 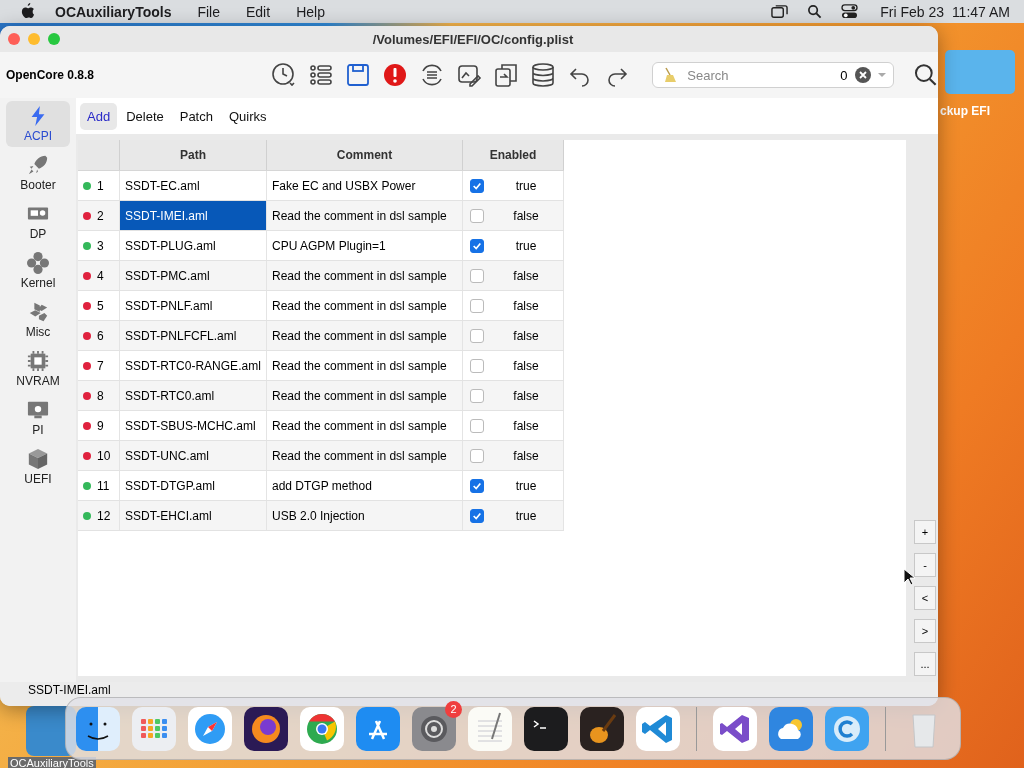 I want to click on table-cell: SSDT-PNLF.aml, so click(x=193, y=305).